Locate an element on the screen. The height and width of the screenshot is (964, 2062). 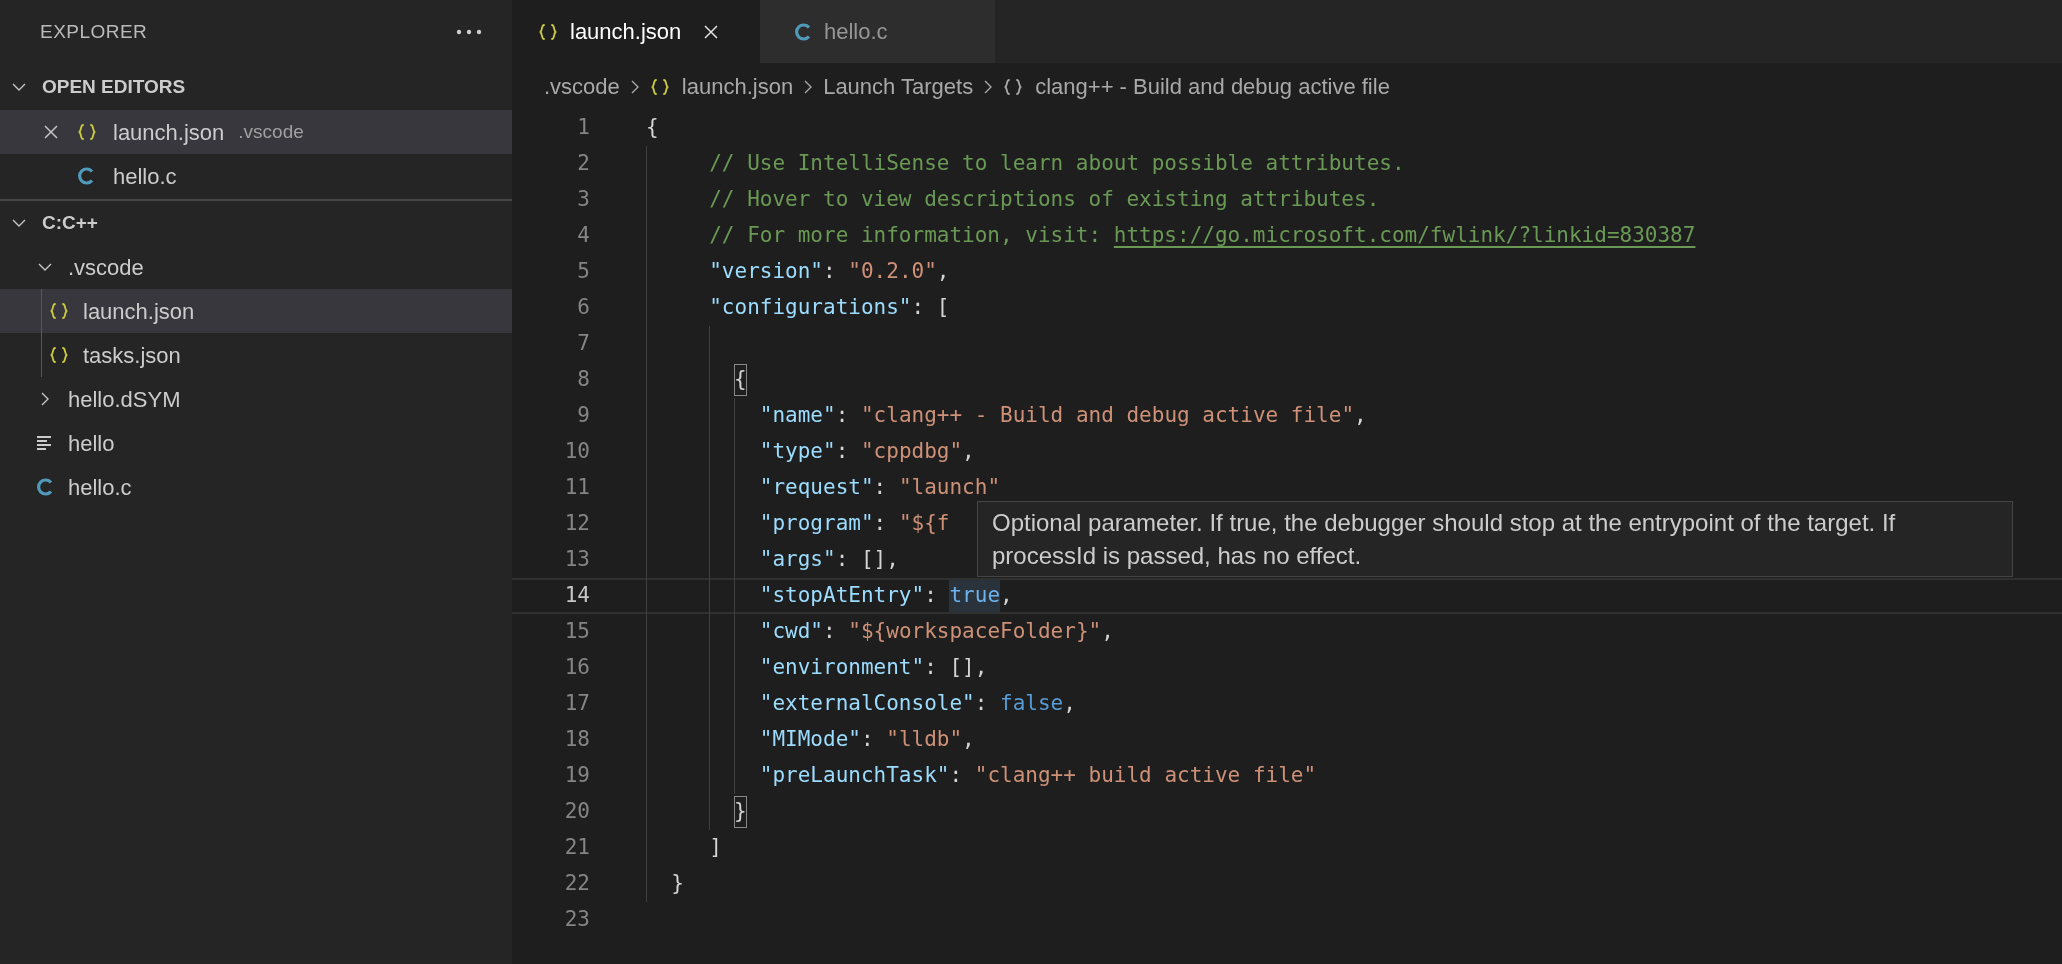
line-number: 18 is located at coordinates (576, 740).